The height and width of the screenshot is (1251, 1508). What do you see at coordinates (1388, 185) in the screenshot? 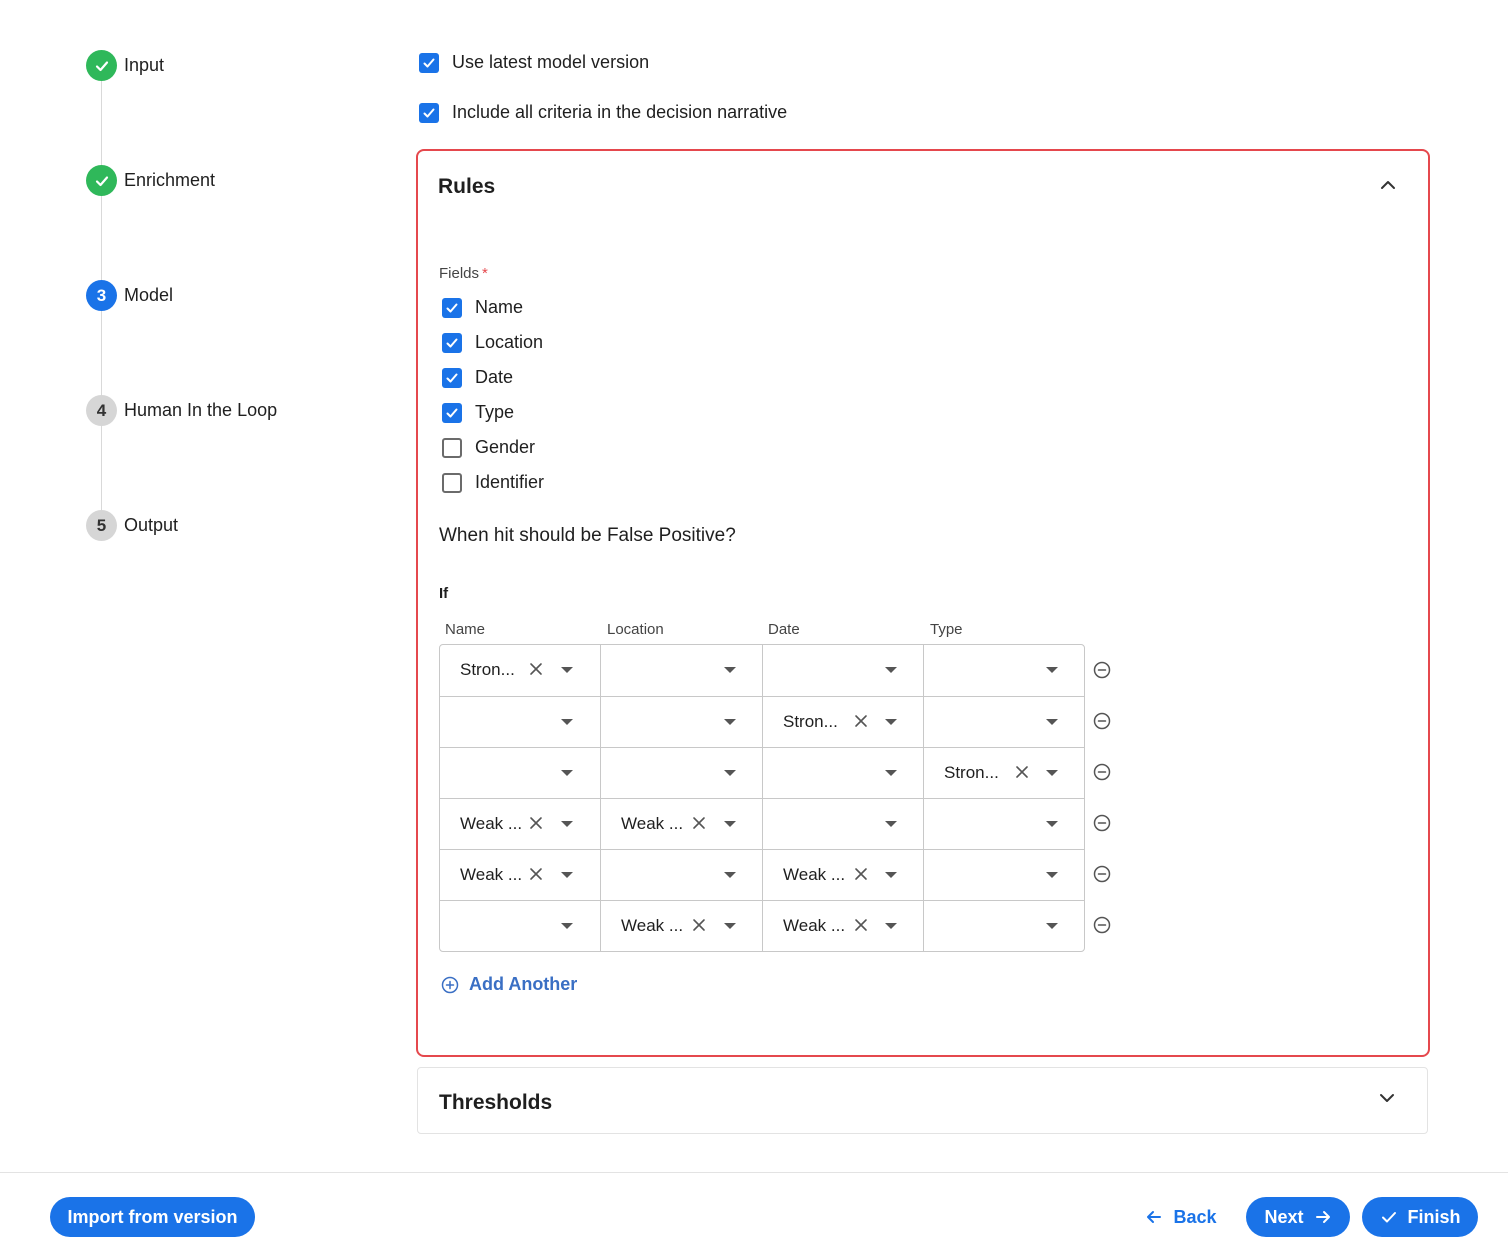
I see `chevron-up-icon` at bounding box center [1388, 185].